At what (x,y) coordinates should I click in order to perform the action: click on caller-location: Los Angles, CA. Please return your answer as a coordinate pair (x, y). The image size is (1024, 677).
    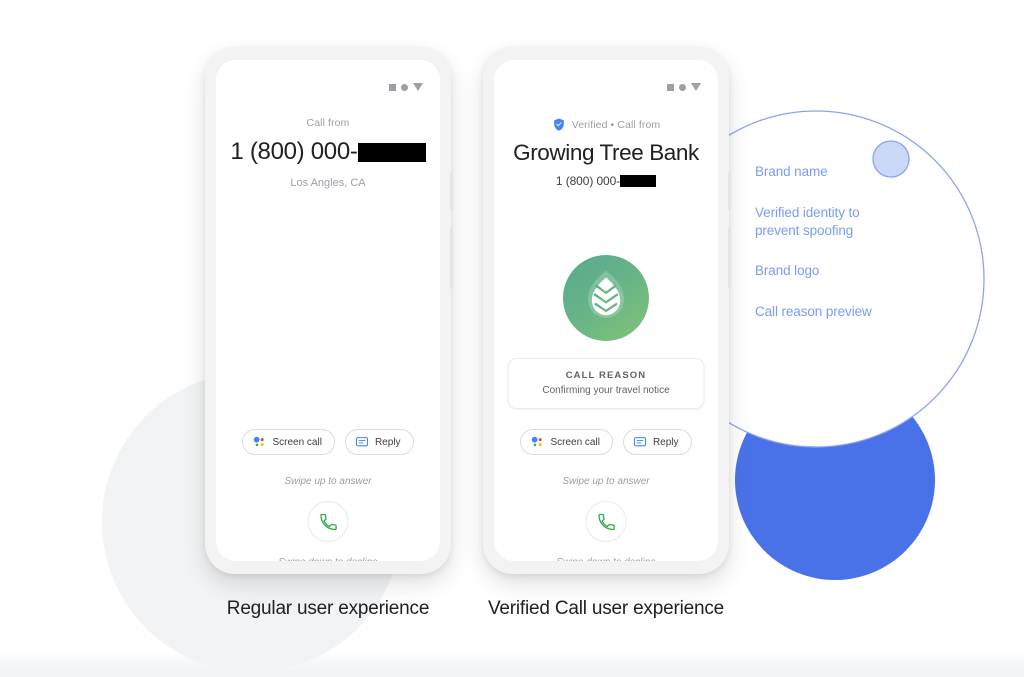
    Looking at the image, I should click on (328, 183).